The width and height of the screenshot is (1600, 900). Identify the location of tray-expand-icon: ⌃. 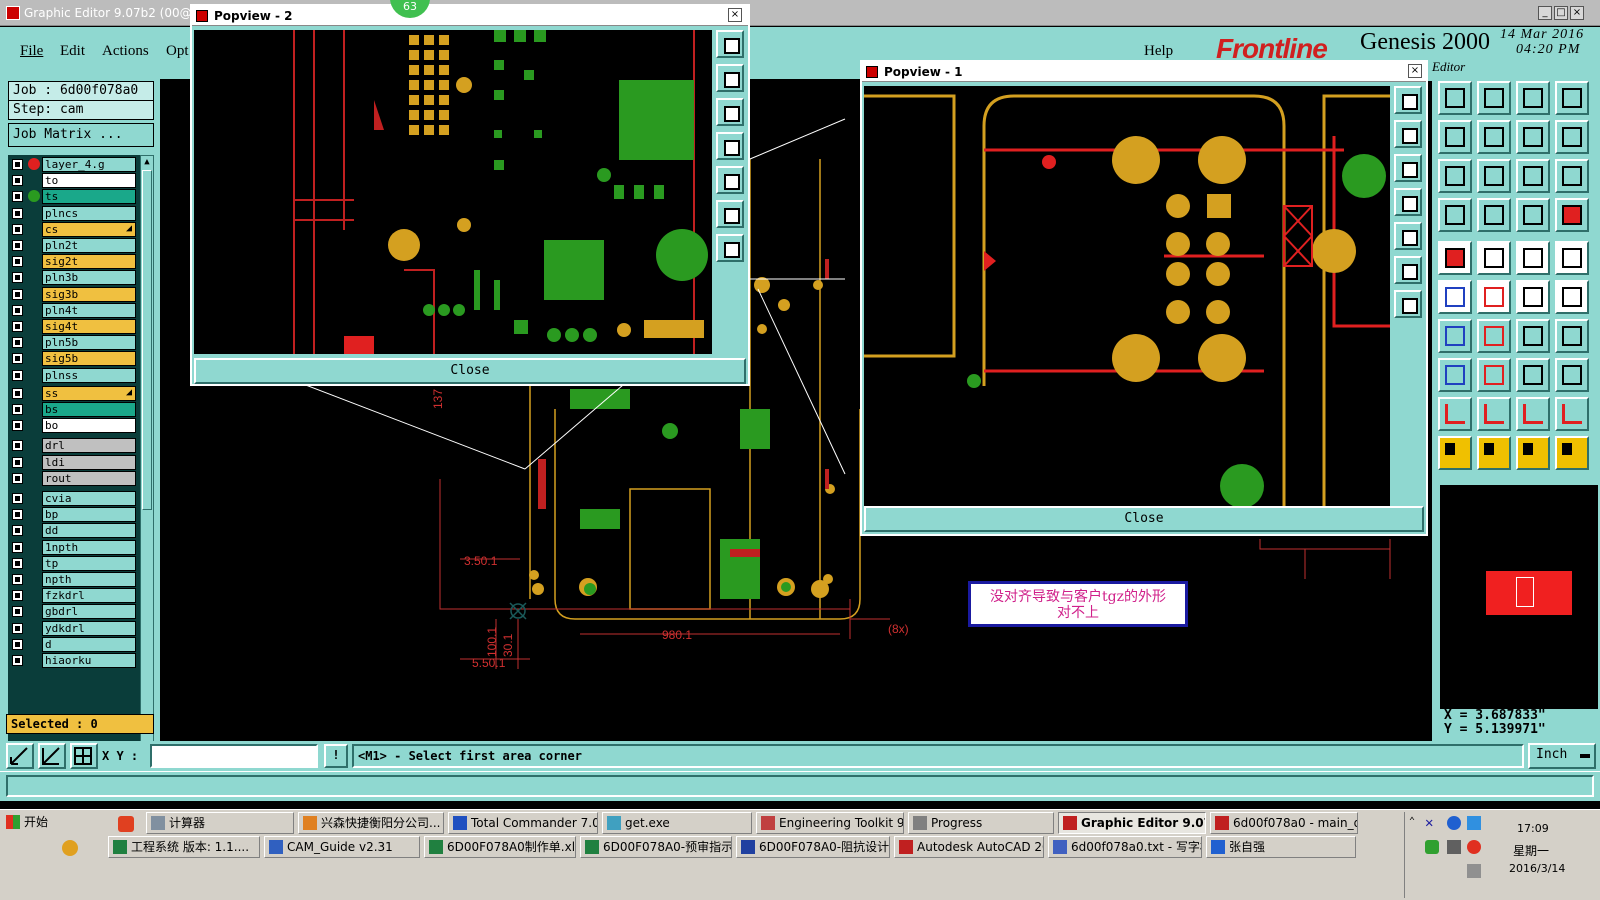
(1412, 821).